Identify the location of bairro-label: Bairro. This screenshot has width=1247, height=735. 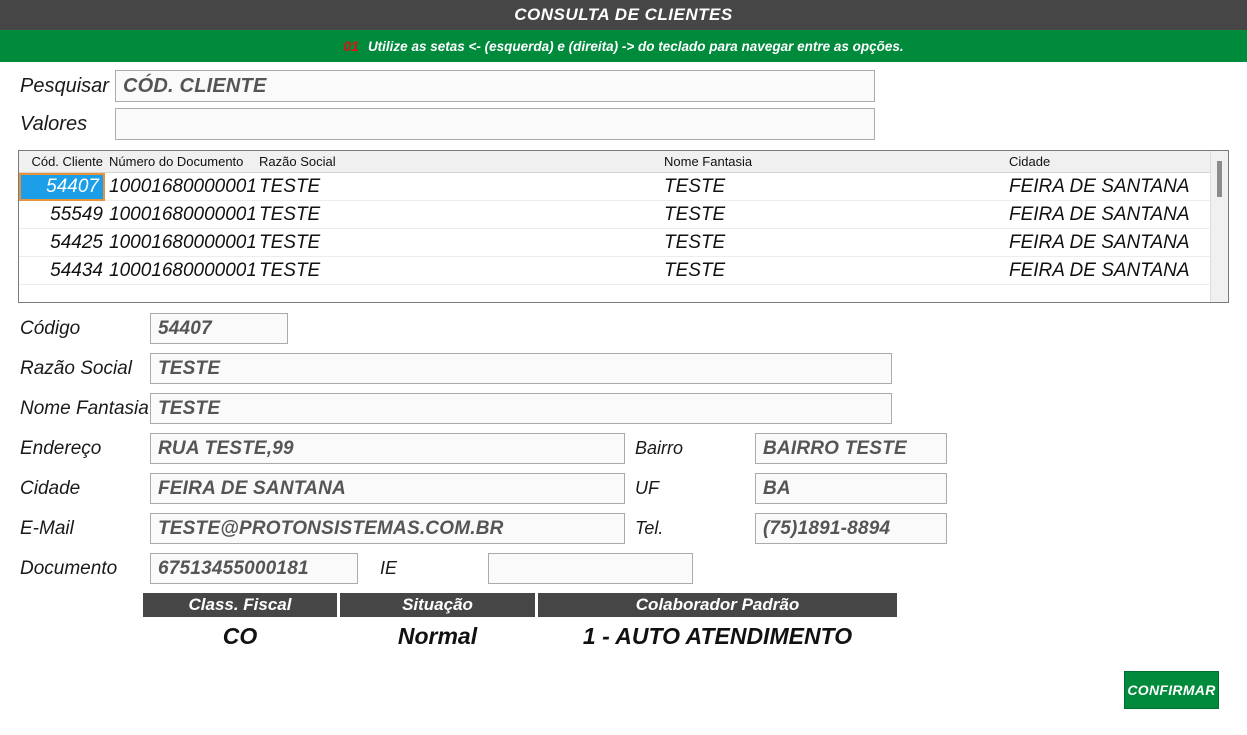
(659, 448).